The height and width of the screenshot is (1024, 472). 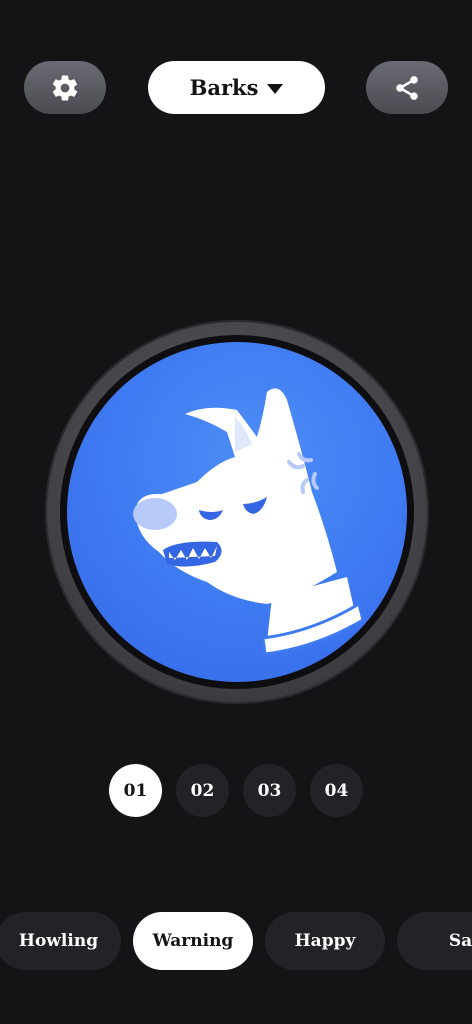 I want to click on mood-tab-happy: Happy, so click(x=325, y=941).